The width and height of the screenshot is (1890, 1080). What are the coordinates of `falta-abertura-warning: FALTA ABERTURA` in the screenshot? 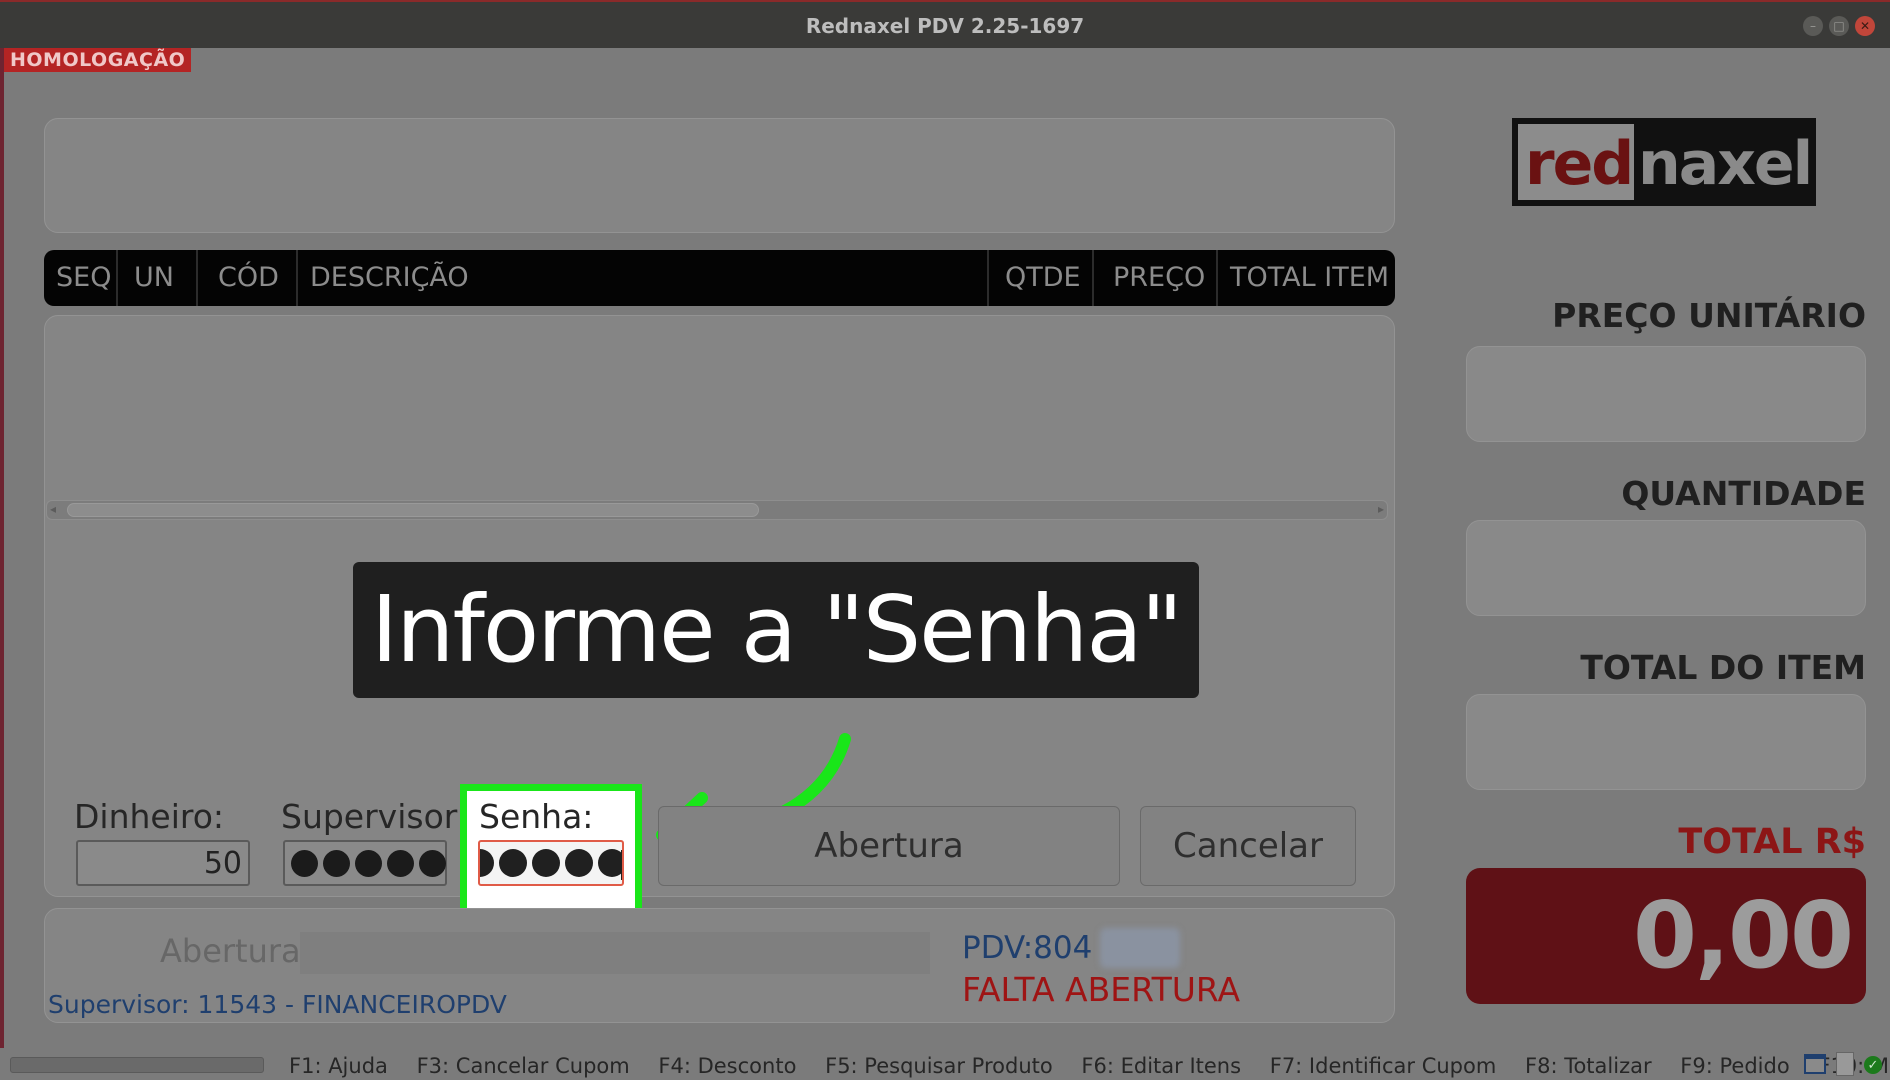 It's located at (1101, 989).